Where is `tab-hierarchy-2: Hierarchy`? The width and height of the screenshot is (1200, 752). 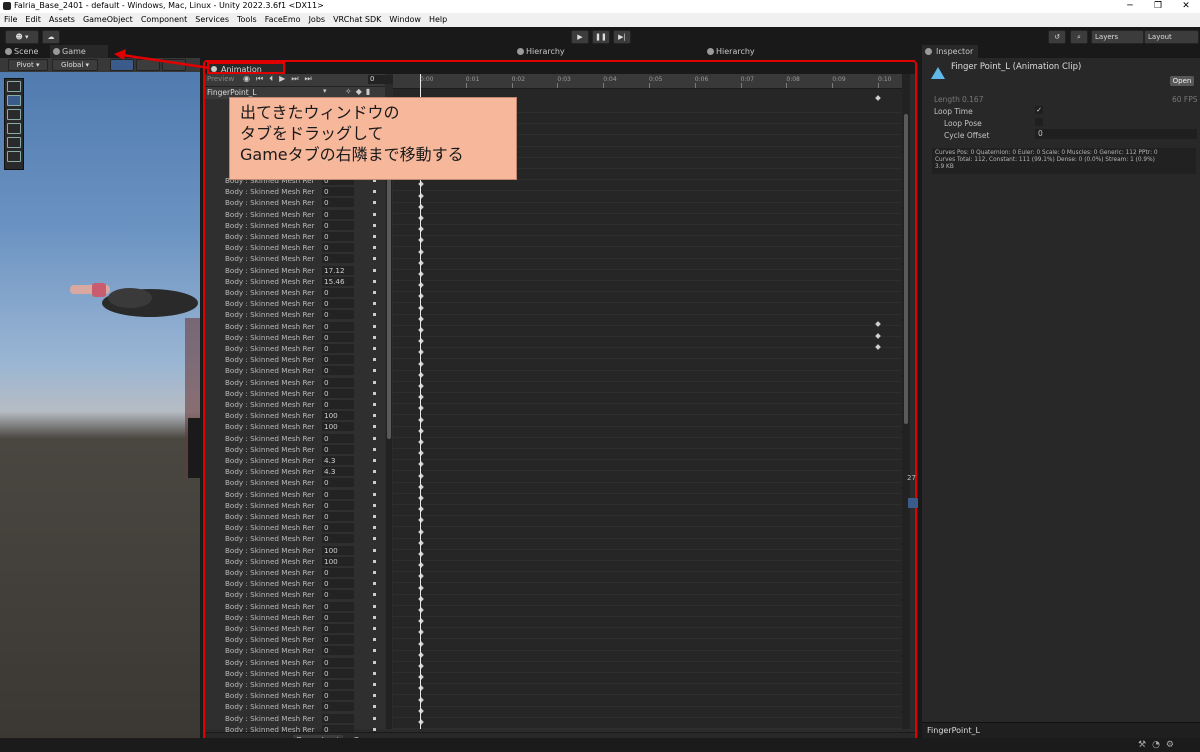
tab-hierarchy-2: Hierarchy is located at coordinates (740, 51).